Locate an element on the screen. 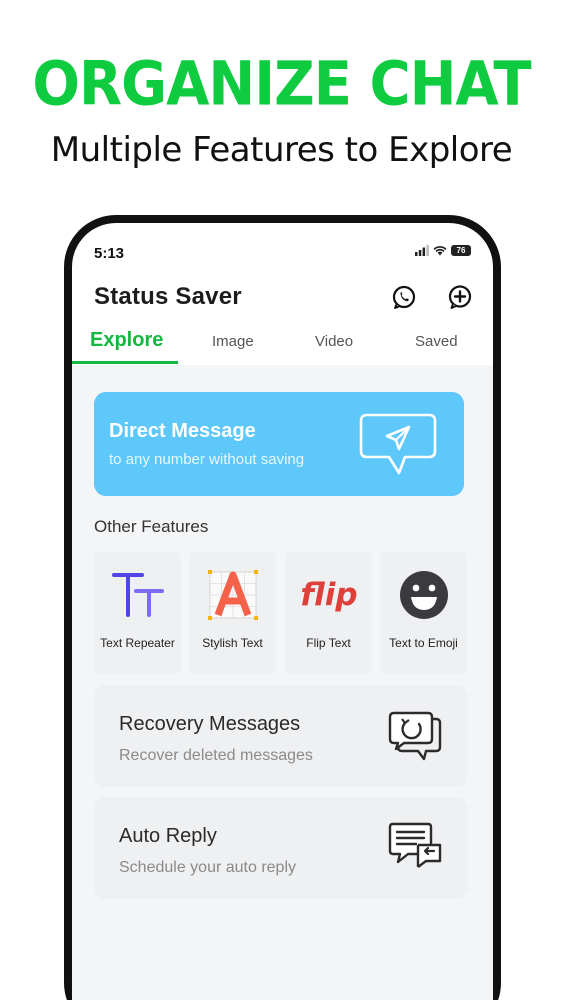  feature-label: Flip Text is located at coordinates (328, 643).